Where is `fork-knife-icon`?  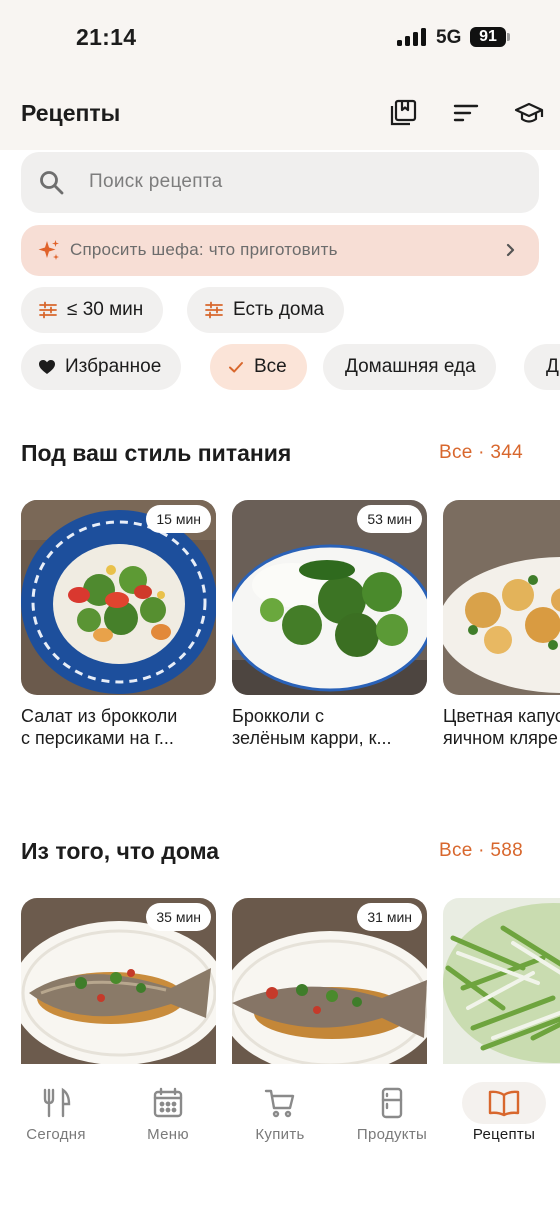
fork-knife-icon is located at coordinates (57, 1102).